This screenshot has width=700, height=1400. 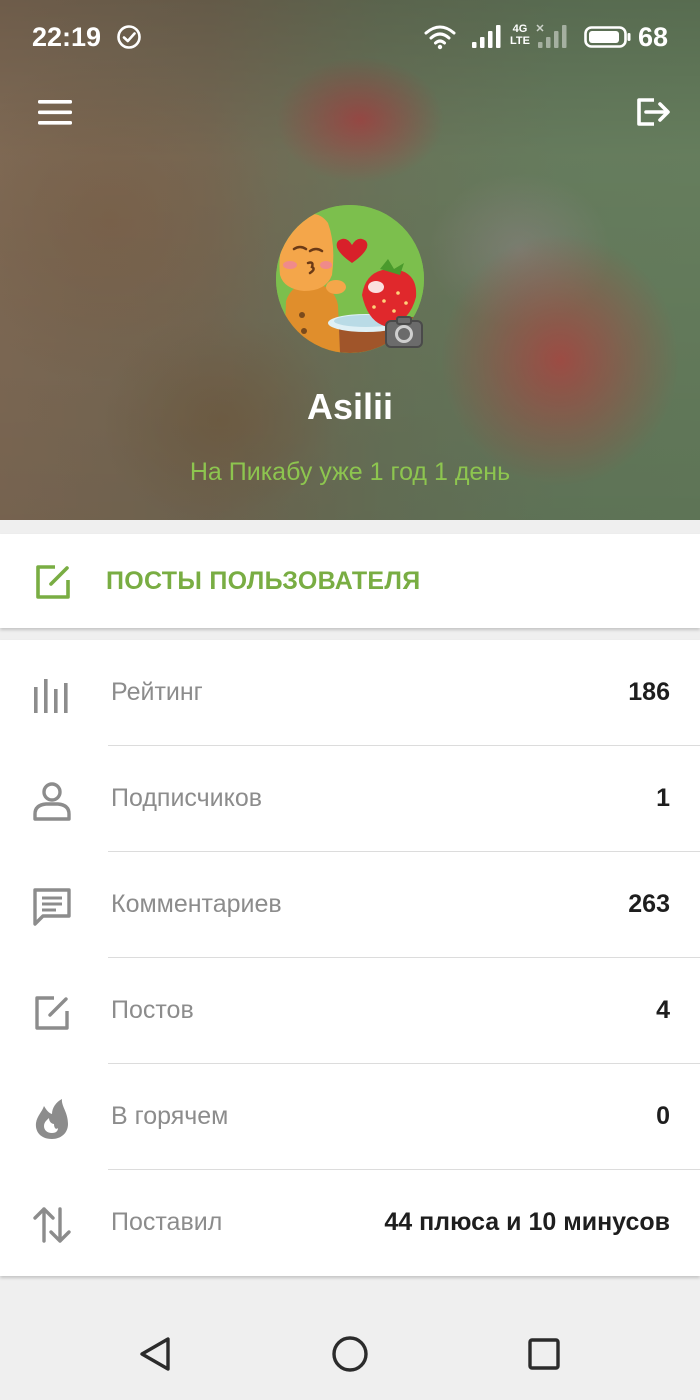 What do you see at coordinates (67, 37) in the screenshot?
I see `status-time: 22:19` at bounding box center [67, 37].